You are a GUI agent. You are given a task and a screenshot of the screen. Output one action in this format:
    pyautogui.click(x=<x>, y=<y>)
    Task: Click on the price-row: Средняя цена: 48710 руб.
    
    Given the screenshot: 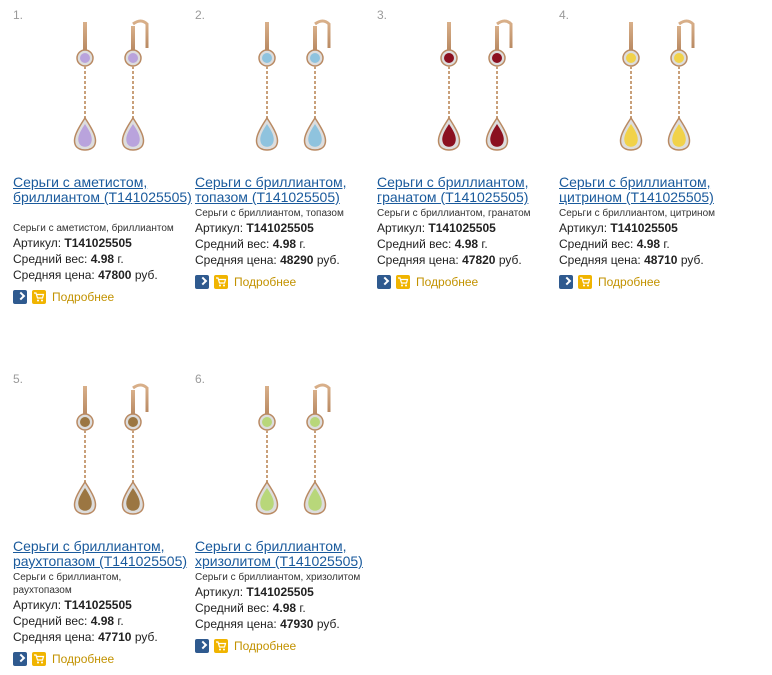 What is the action you would take?
    pyautogui.click(x=631, y=260)
    